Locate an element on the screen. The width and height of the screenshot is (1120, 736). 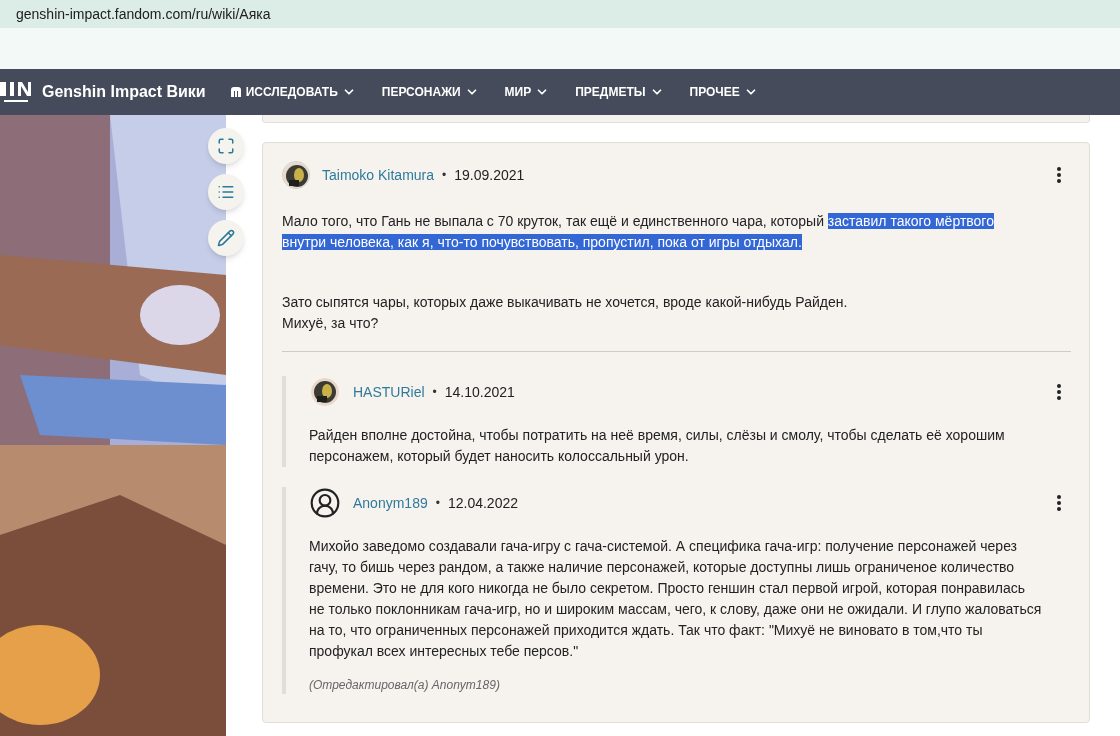
list-icon is located at coordinates (226, 192).